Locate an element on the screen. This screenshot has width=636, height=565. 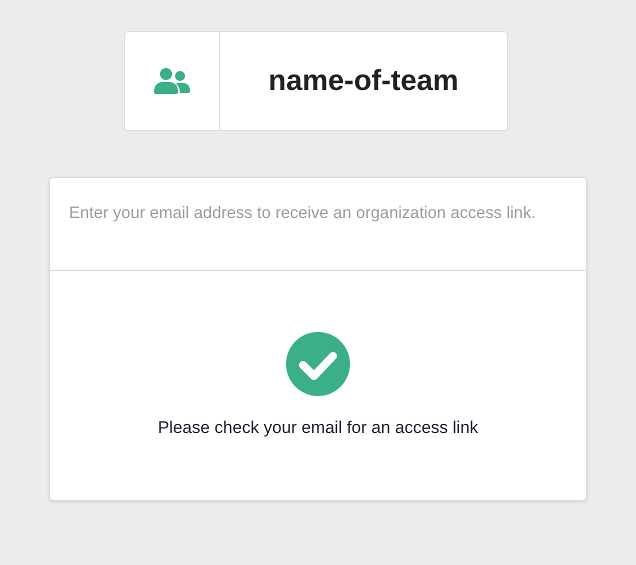
confirmation-message: Please check your email for an access link is located at coordinates (318, 428).